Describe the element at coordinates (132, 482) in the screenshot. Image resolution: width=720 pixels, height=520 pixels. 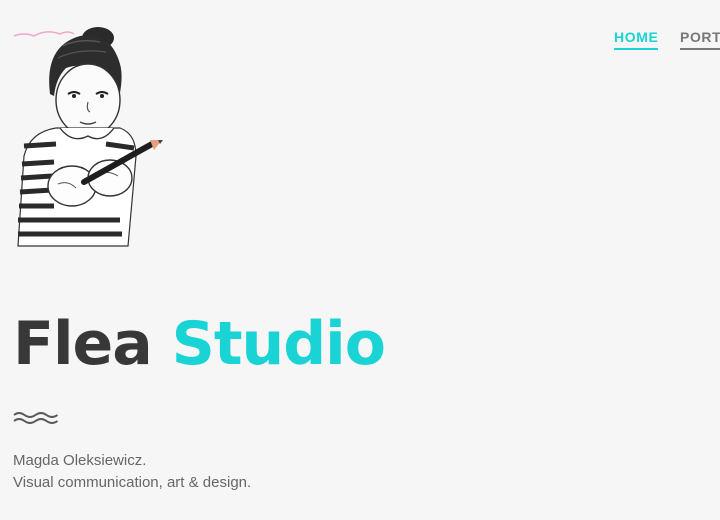
I see `tagline-description: Visual communication, art & design.` at that location.